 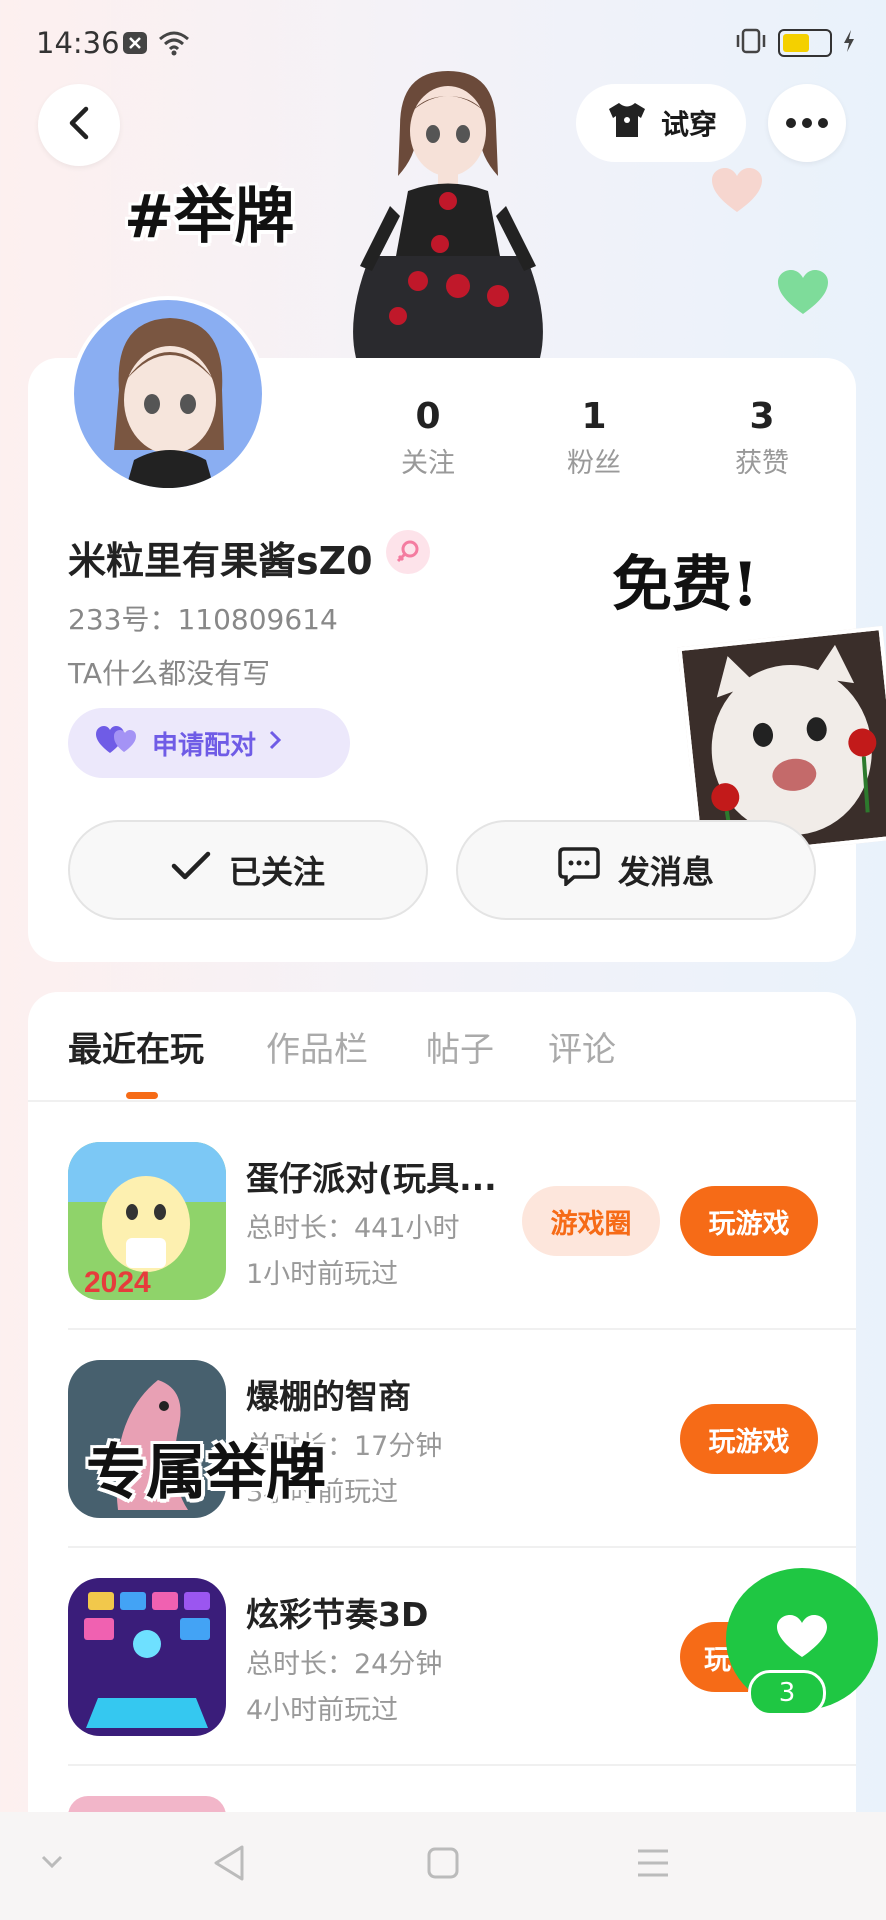 I want to click on notification-icon, so click(x=135, y=45).